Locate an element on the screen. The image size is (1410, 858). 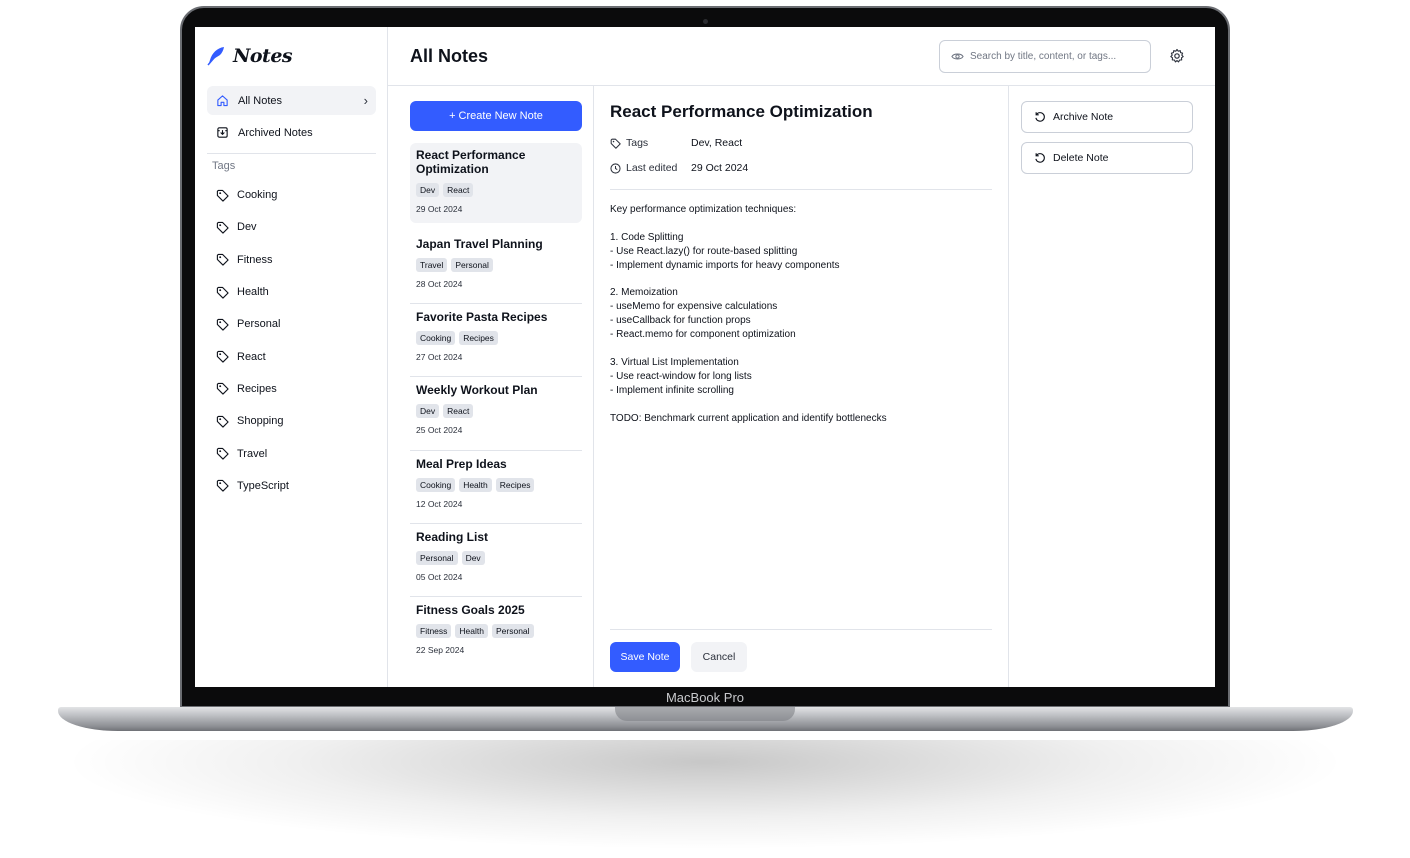
chevron-right-icon: › is located at coordinates (365, 100).